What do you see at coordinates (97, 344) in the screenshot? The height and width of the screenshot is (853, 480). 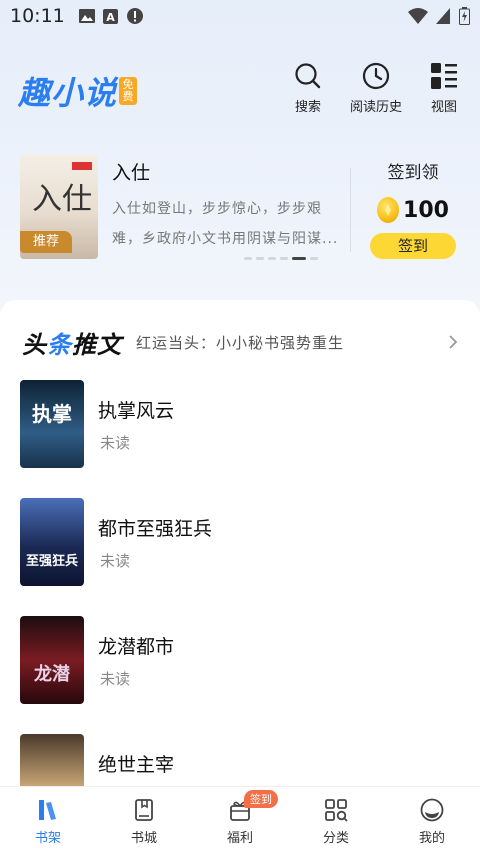 I see `headline-title-part2: 推文` at bounding box center [97, 344].